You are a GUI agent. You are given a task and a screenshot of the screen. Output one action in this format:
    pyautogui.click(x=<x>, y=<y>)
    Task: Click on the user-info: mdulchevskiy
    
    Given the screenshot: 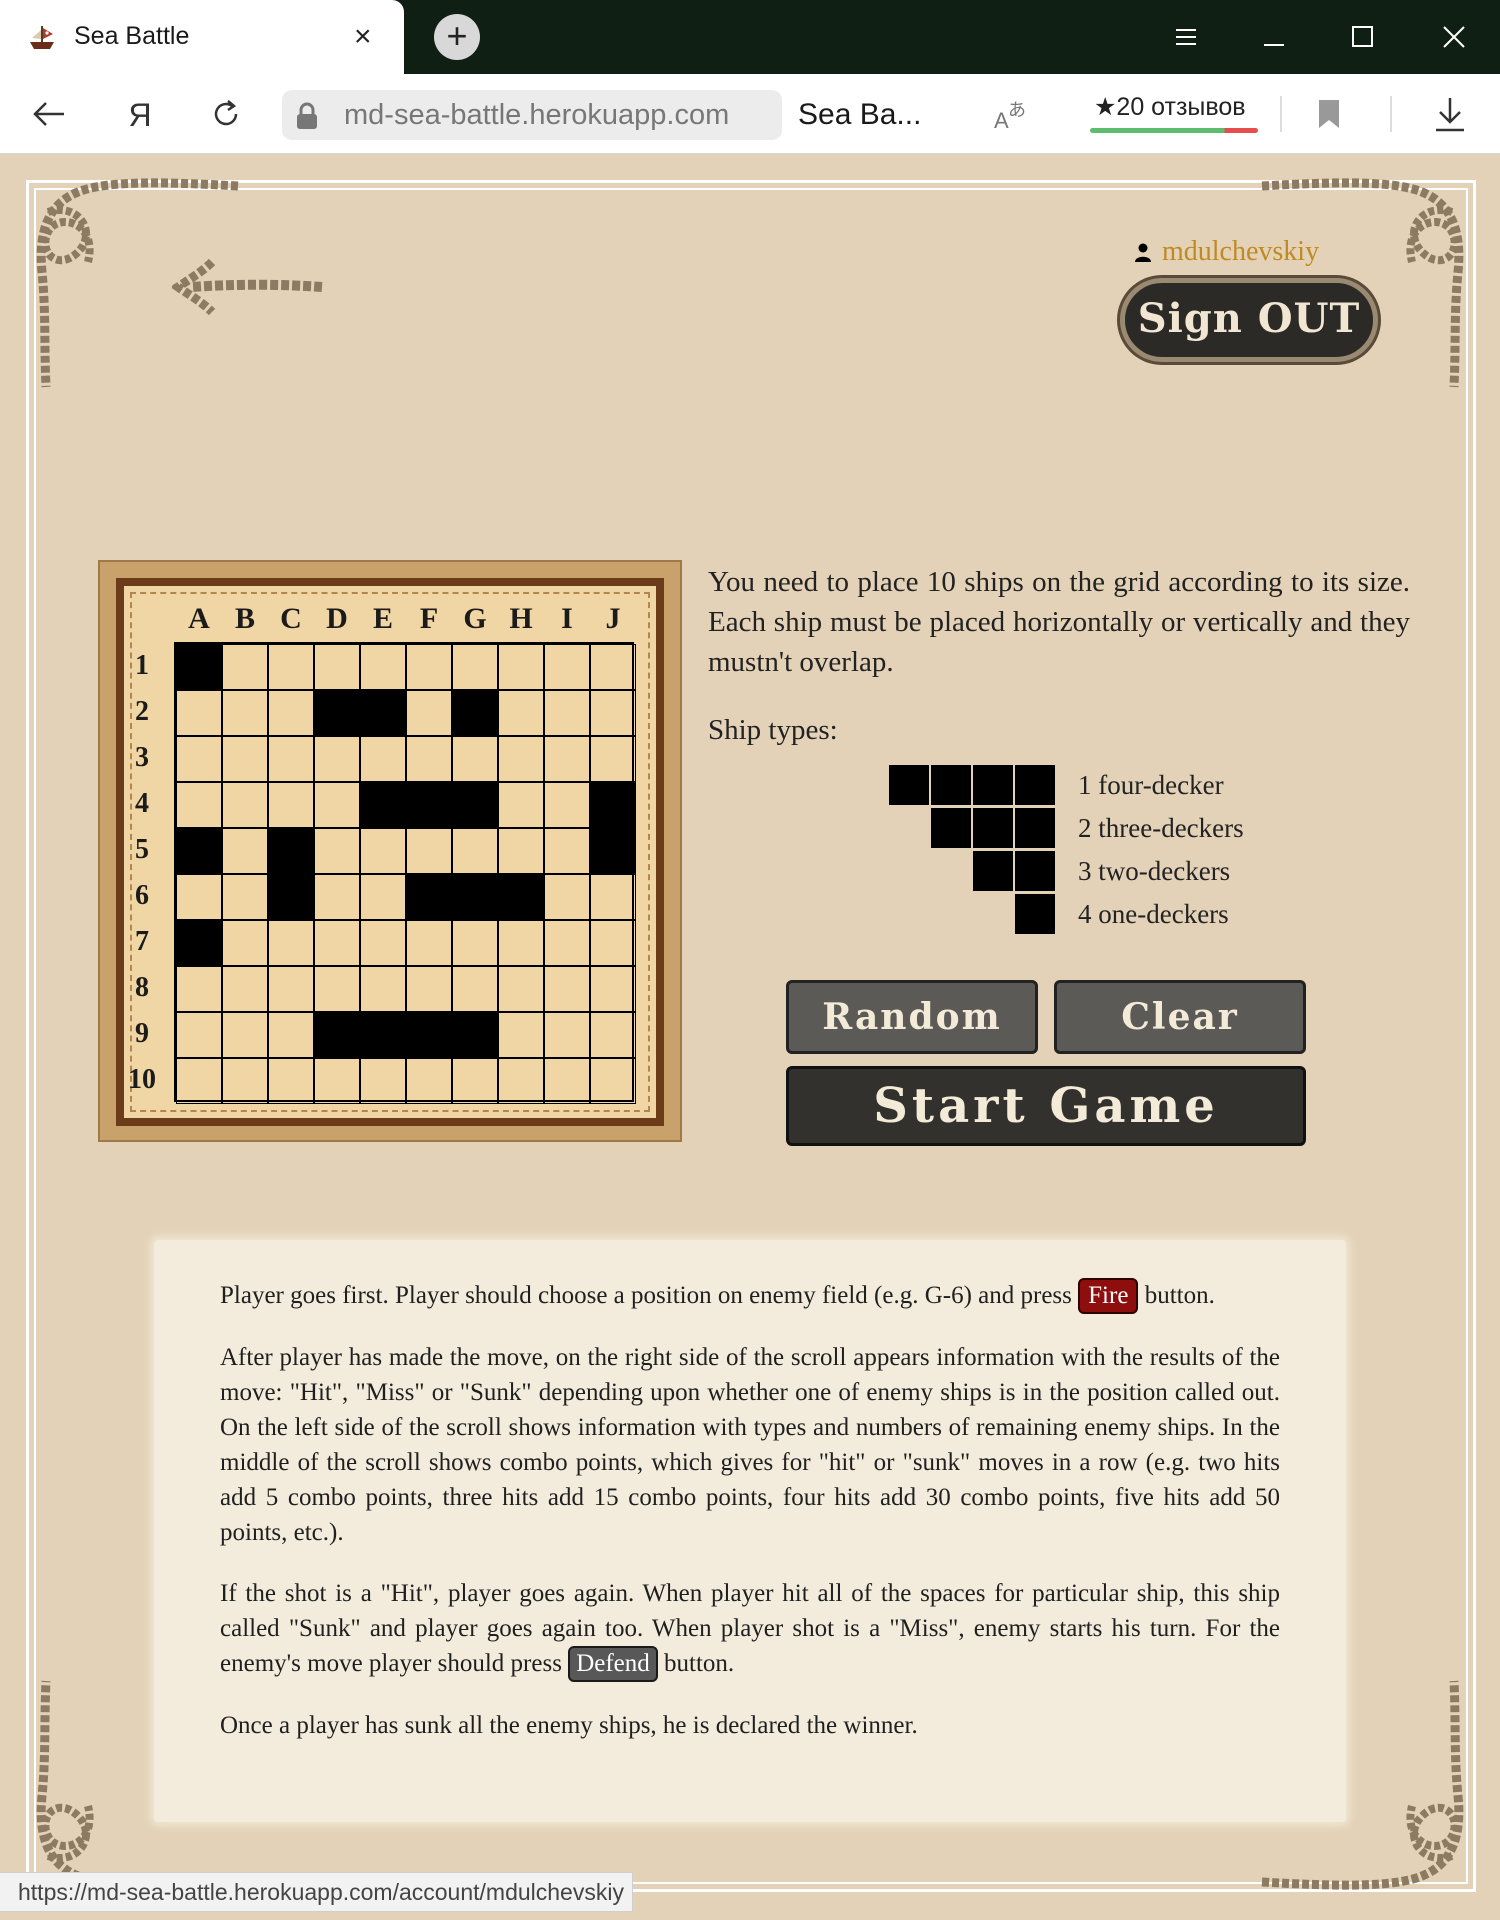 What is the action you would take?
    pyautogui.click(x=1226, y=254)
    